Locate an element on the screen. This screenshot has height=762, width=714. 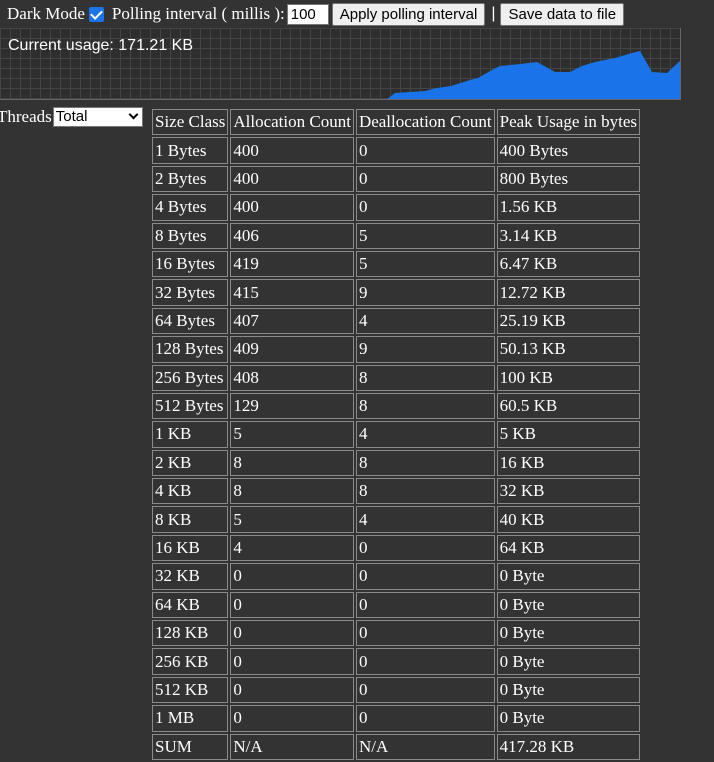
table-row: 32 KB 0 0 0 Byte is located at coordinates (396, 576).